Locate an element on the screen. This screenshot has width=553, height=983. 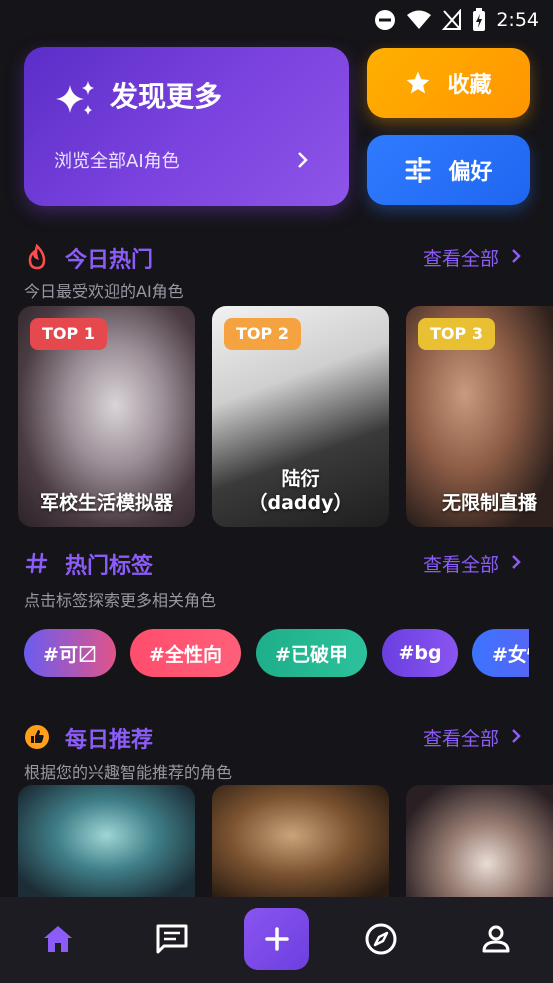
hot-tags-subtitle: 点击标签探索更多相关角色 is located at coordinates (120, 600).